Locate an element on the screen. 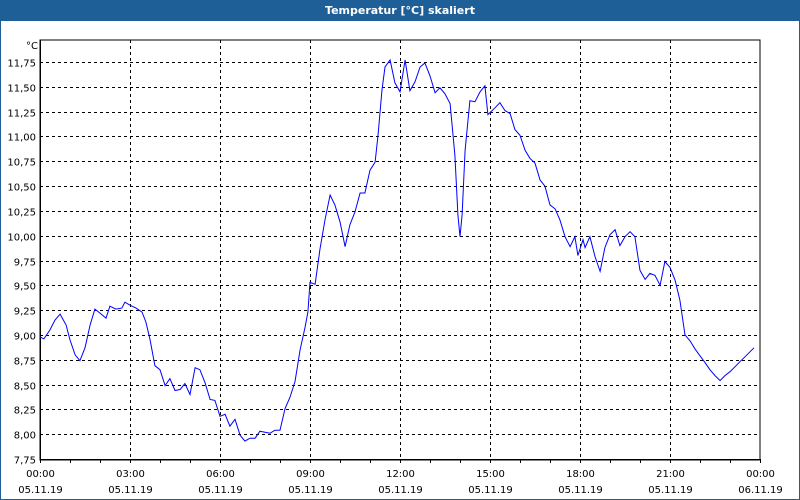 Image resolution: width=800 pixels, height=500 pixels. y-tick-label: 9,50 is located at coordinates (25, 287).